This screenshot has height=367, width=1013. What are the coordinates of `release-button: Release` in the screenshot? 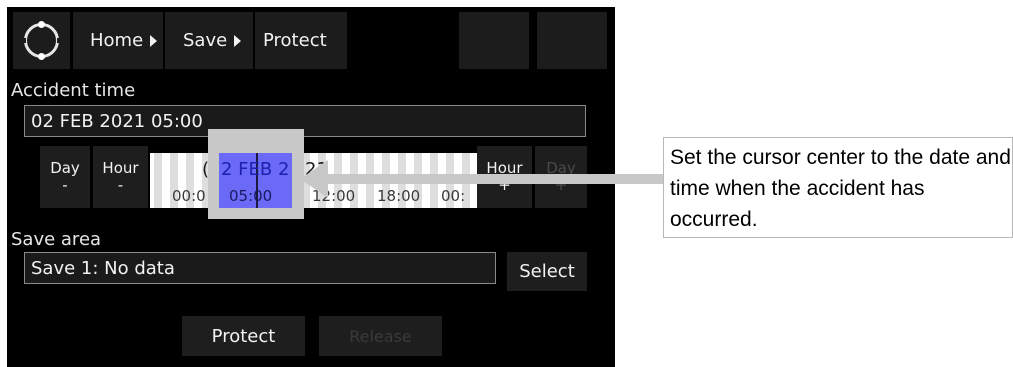 It's located at (380, 336).